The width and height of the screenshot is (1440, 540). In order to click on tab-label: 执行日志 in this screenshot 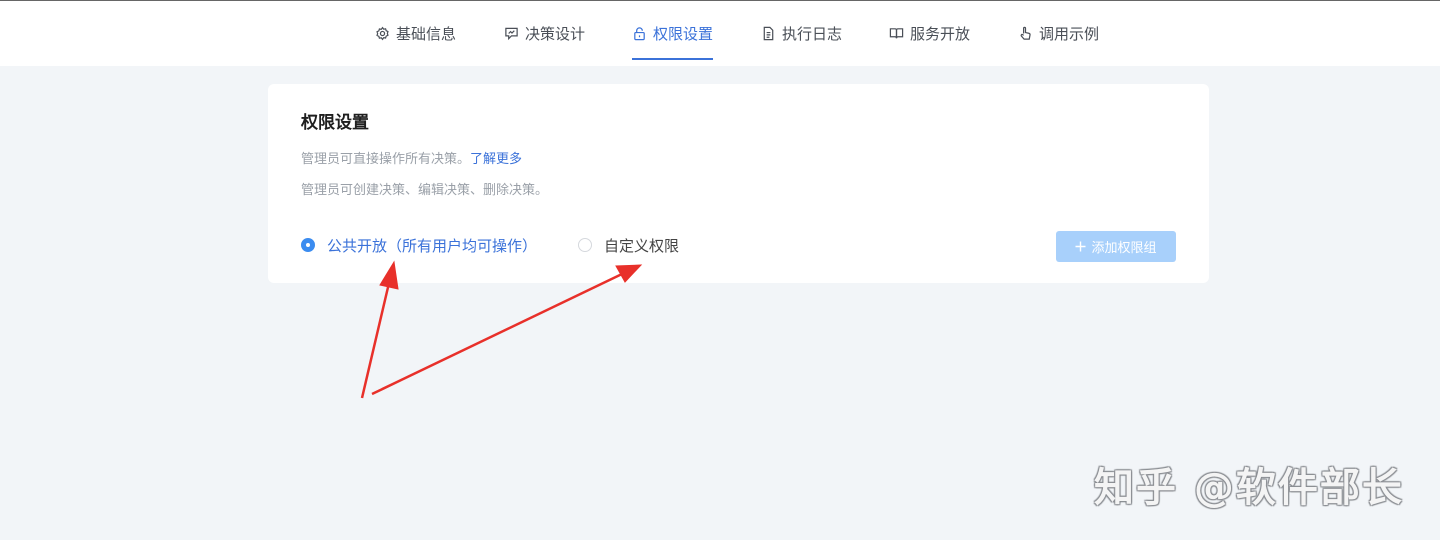, I will do `click(812, 33)`.